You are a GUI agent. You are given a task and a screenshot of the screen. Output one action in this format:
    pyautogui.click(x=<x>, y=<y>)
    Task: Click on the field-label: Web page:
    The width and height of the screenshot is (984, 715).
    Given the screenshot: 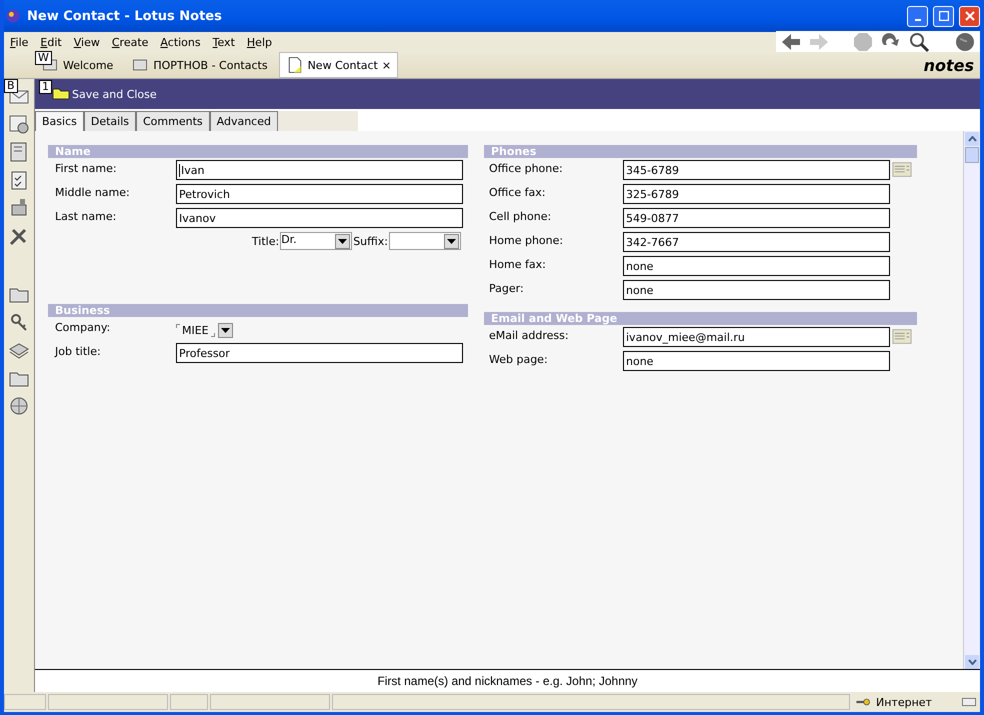 What is the action you would take?
    pyautogui.click(x=518, y=359)
    